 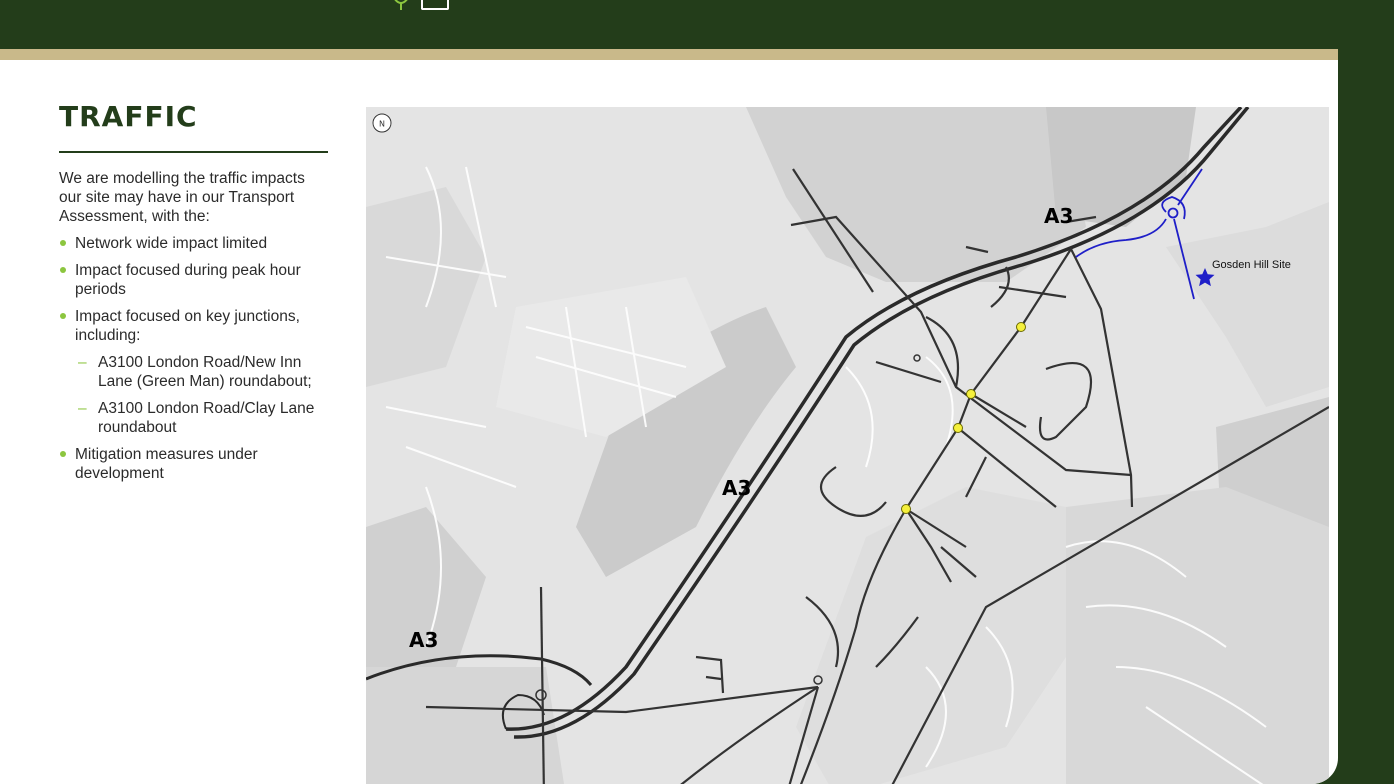 I want to click on page-title: TRAFFIC, so click(x=128, y=116).